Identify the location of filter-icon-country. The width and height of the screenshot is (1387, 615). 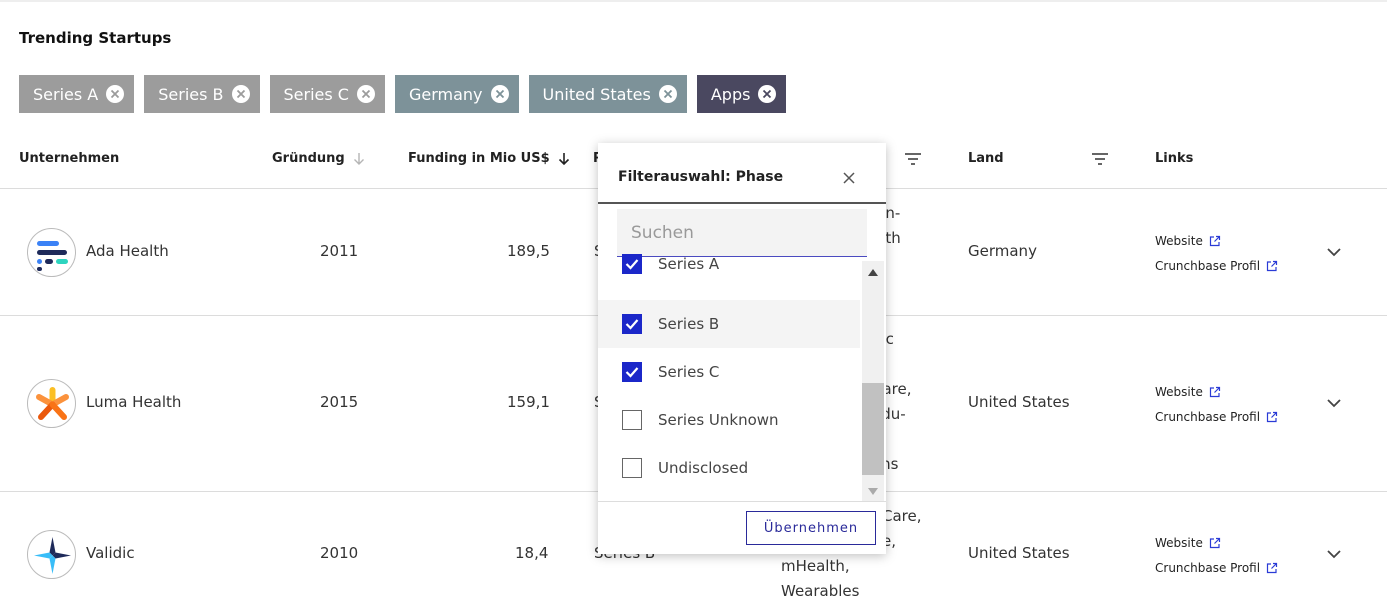
(1100, 159).